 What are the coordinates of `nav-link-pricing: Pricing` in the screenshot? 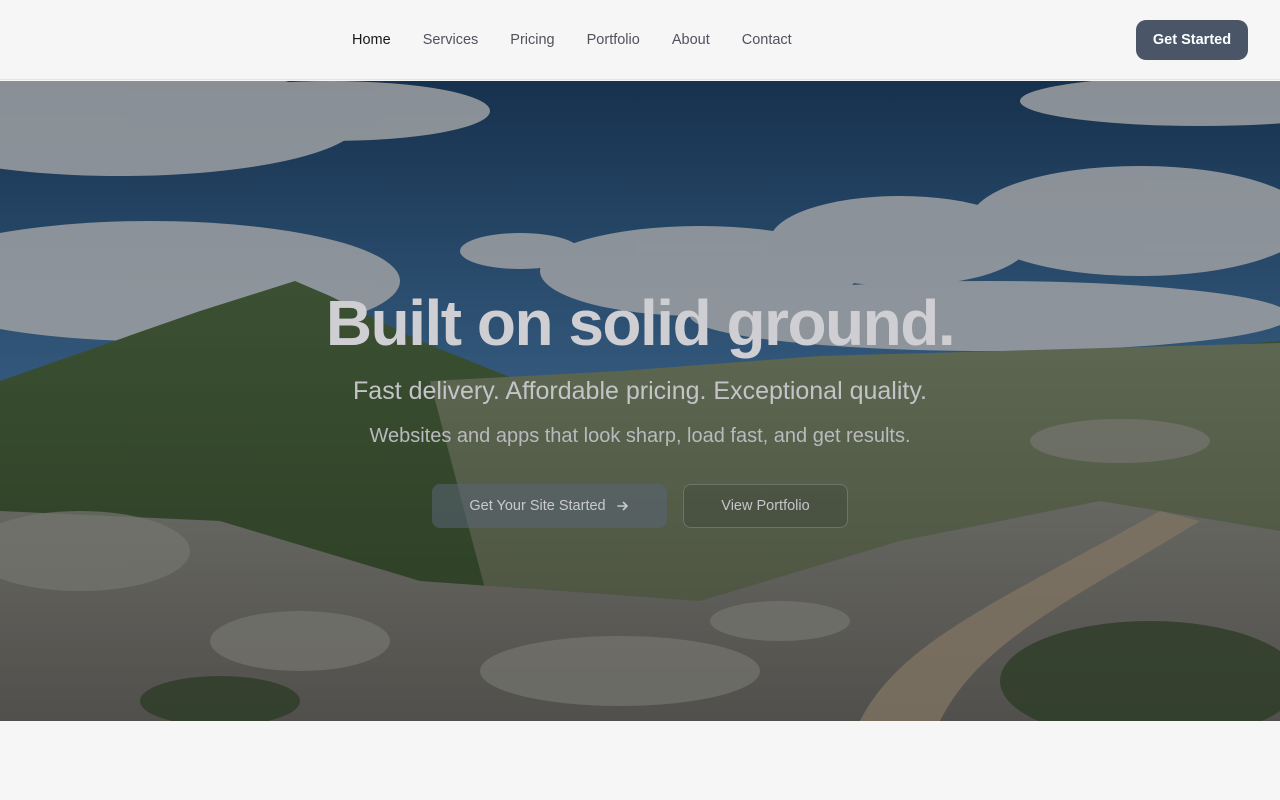 It's located at (532, 40).